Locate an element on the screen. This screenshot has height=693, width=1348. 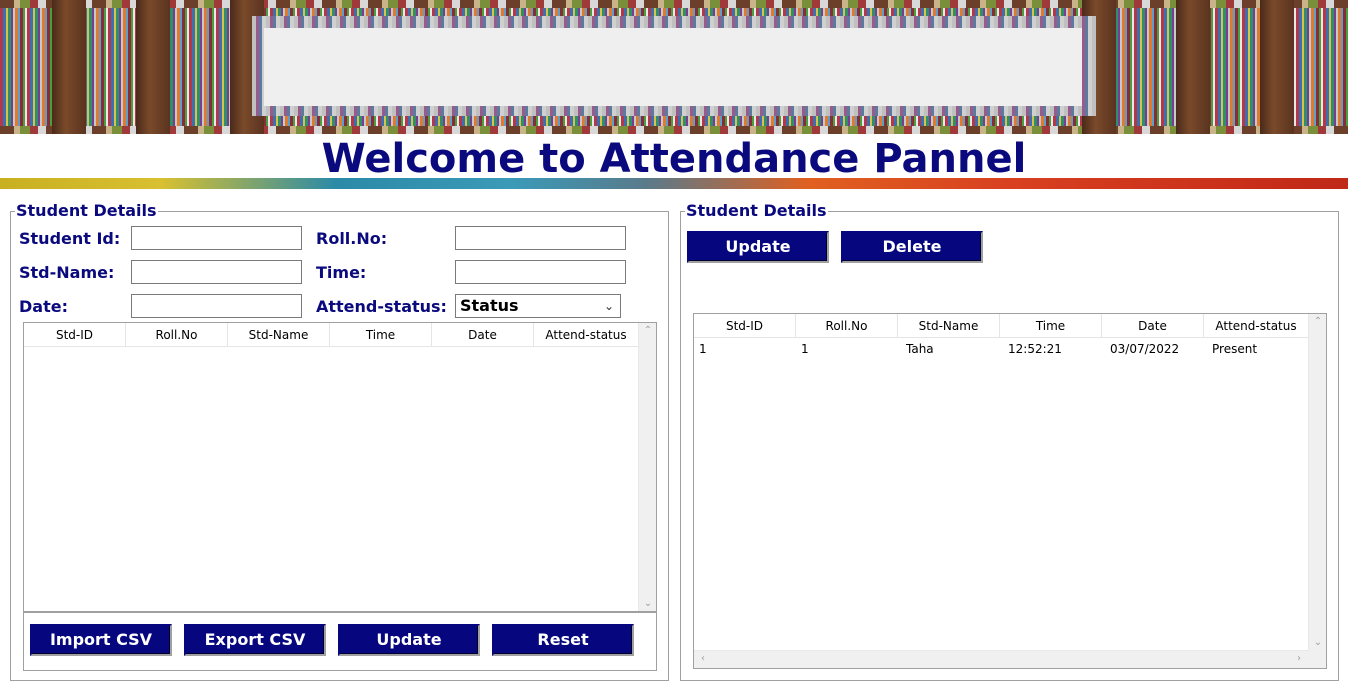
right-update-button: Update is located at coordinates (758, 247).